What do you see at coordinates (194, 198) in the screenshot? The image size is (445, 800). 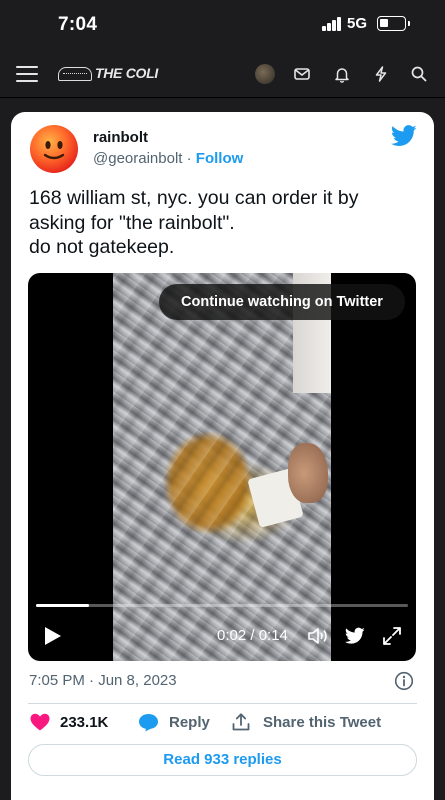 I see `tweet-text-line: 168 william st, nyc. you can order it by` at bounding box center [194, 198].